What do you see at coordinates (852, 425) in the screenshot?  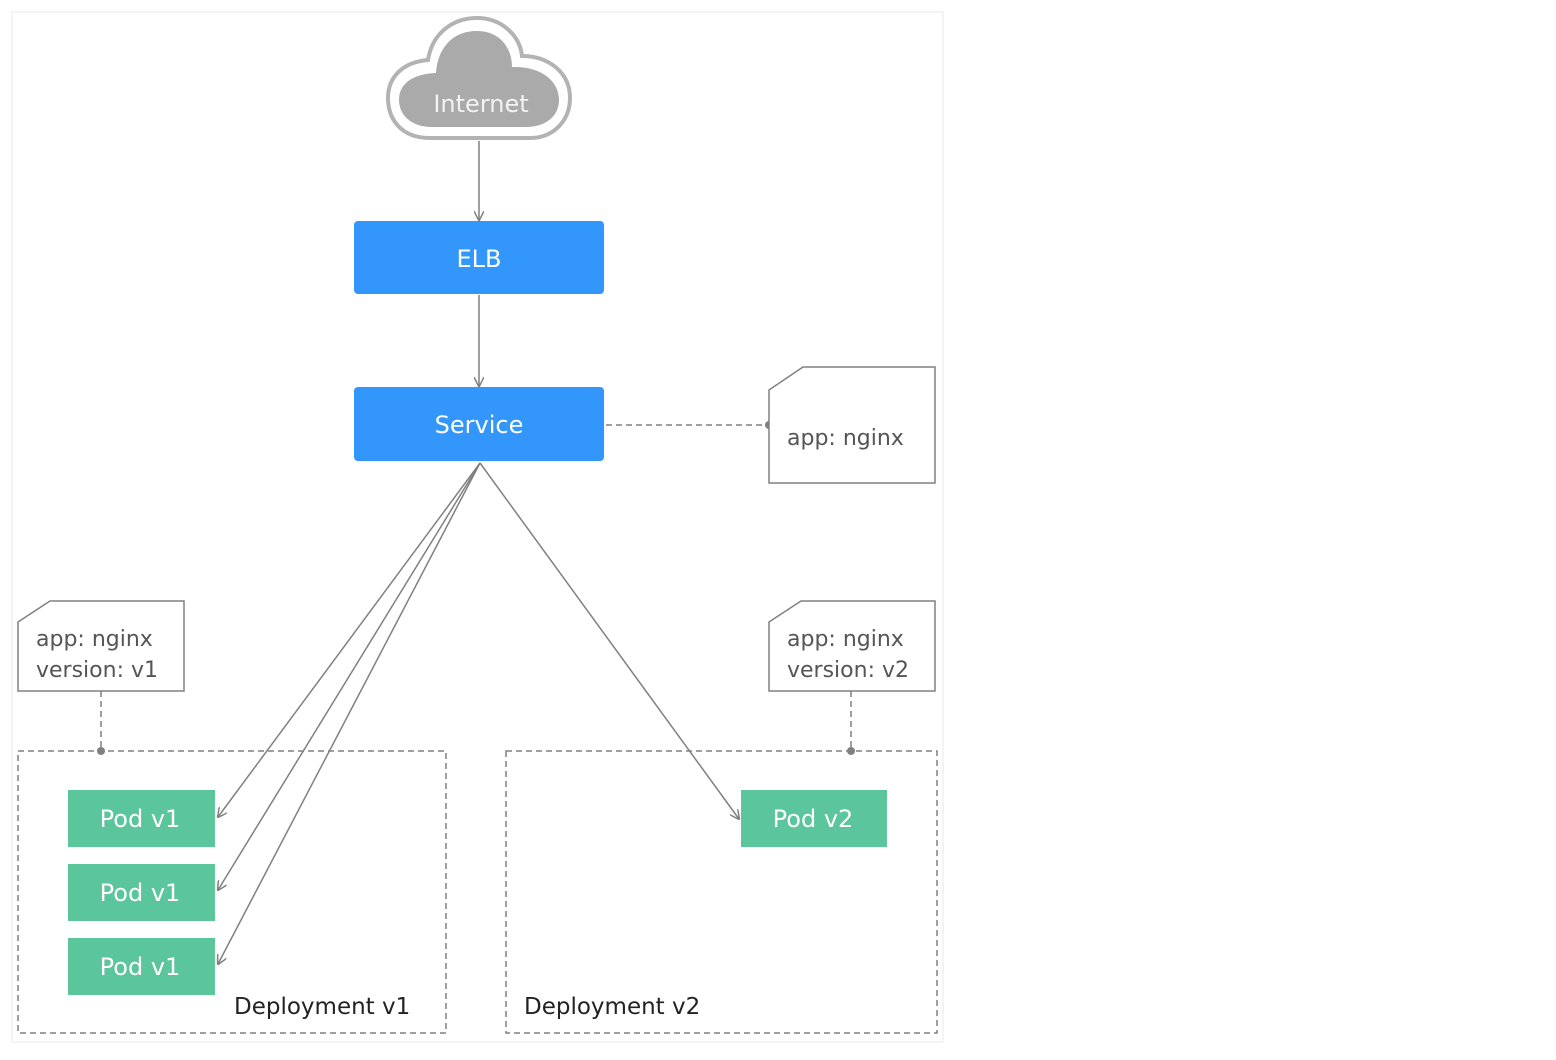 I see `service-label-tag` at bounding box center [852, 425].